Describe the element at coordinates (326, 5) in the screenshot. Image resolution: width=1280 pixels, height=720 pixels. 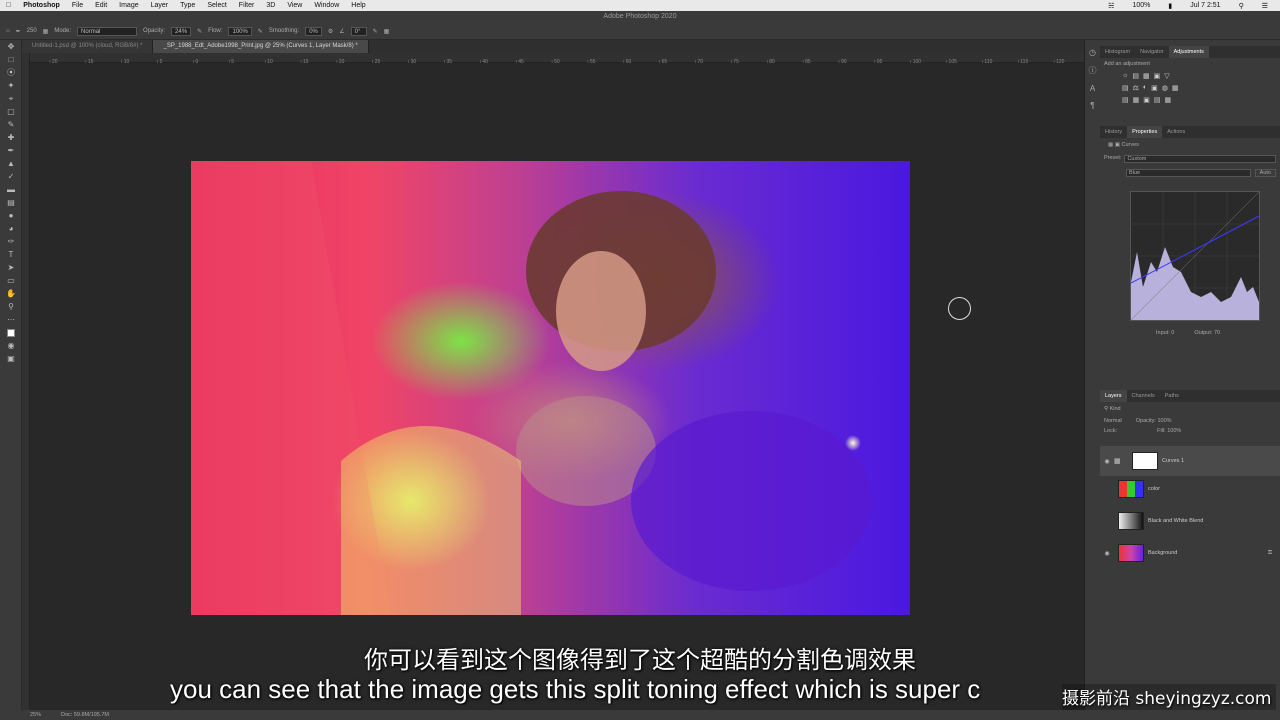
I see `menu-window: Window` at that location.